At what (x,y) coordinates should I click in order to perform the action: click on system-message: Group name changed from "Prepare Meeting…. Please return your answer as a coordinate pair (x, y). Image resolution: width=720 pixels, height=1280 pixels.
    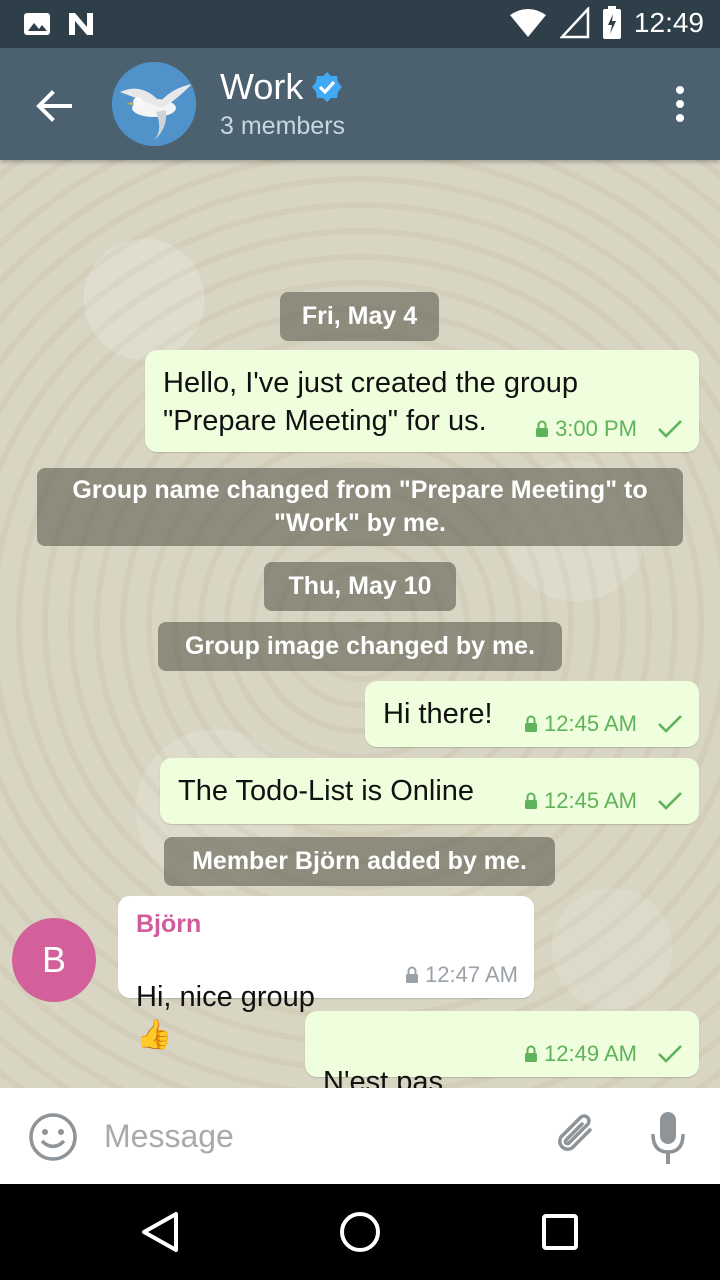
    Looking at the image, I should click on (360, 507).